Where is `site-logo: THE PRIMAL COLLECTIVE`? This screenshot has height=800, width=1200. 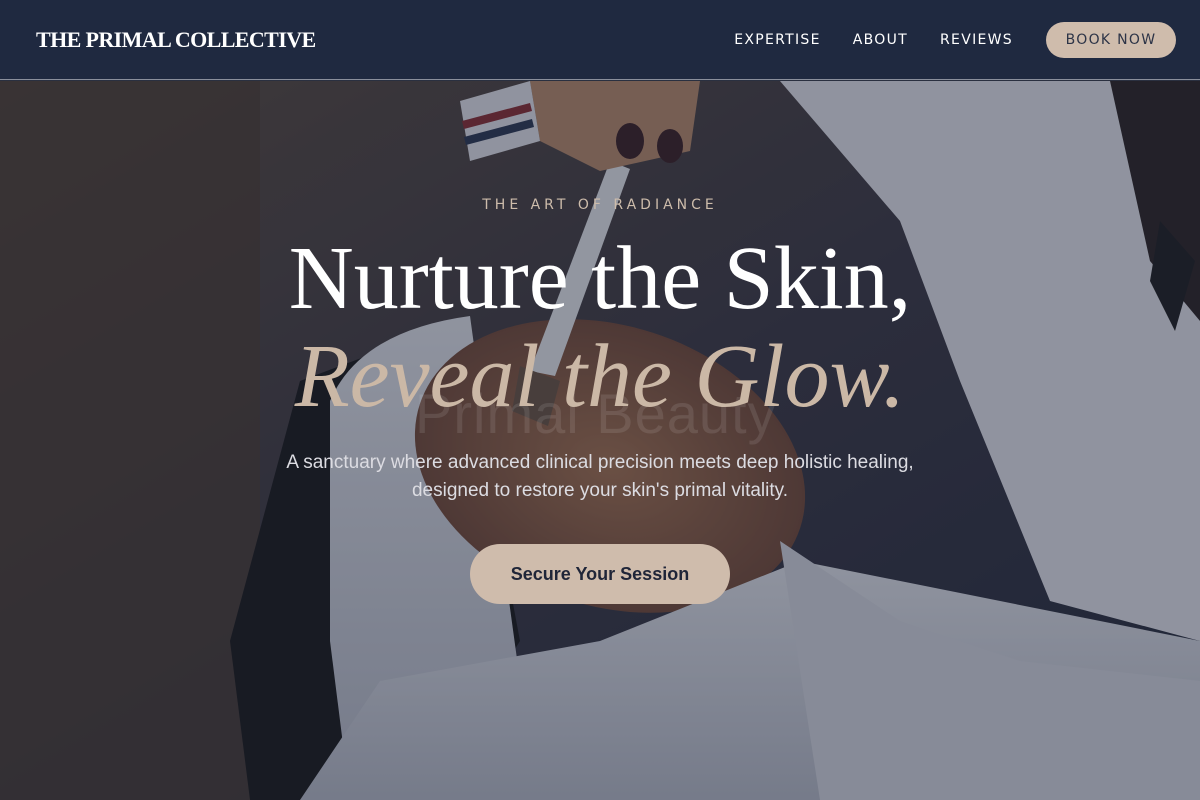 site-logo: THE PRIMAL COLLECTIVE is located at coordinates (176, 40).